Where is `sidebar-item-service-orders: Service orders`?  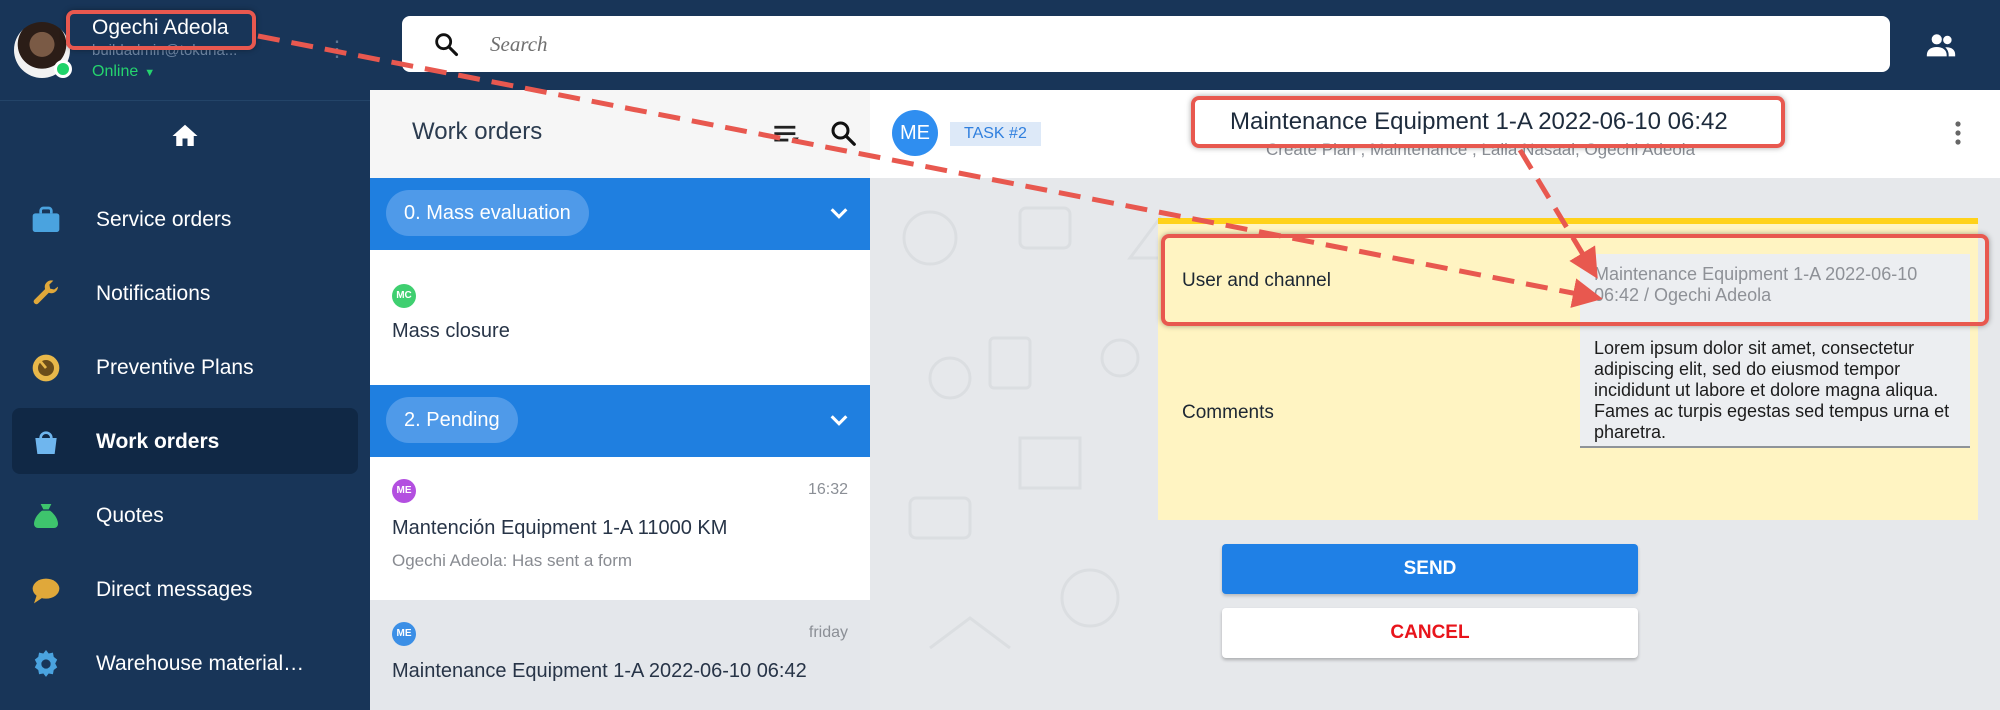 sidebar-item-service-orders: Service orders is located at coordinates (185, 219).